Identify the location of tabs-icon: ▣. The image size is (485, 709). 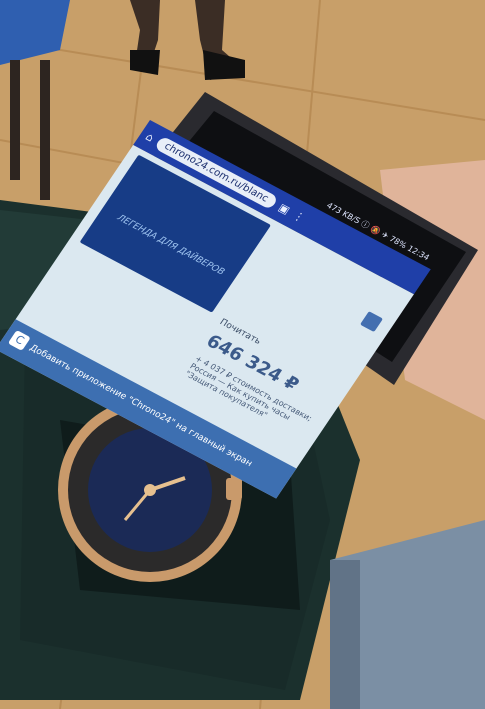
(284, 209).